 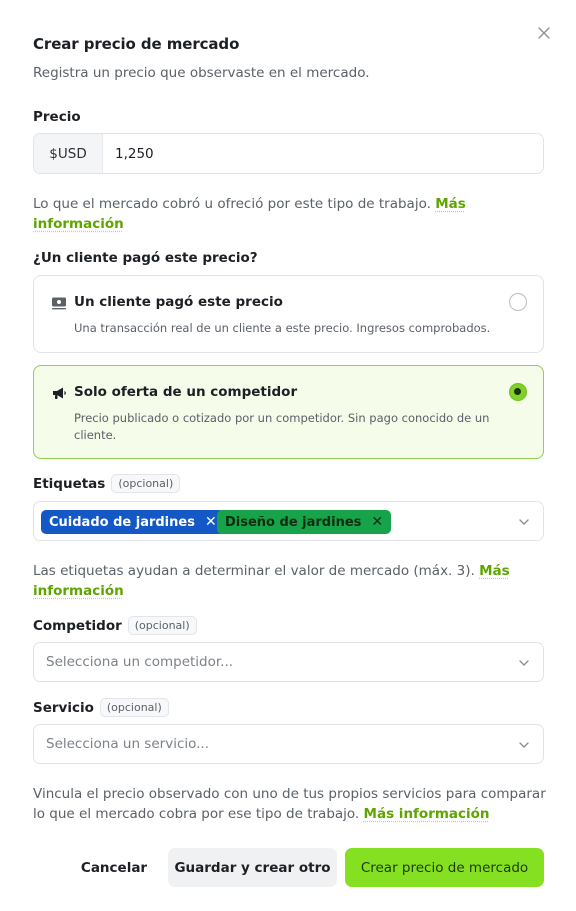 What do you see at coordinates (145, 258) in the screenshot?
I see `payment-question-label: ¿Un cliente pagó este precio?` at bounding box center [145, 258].